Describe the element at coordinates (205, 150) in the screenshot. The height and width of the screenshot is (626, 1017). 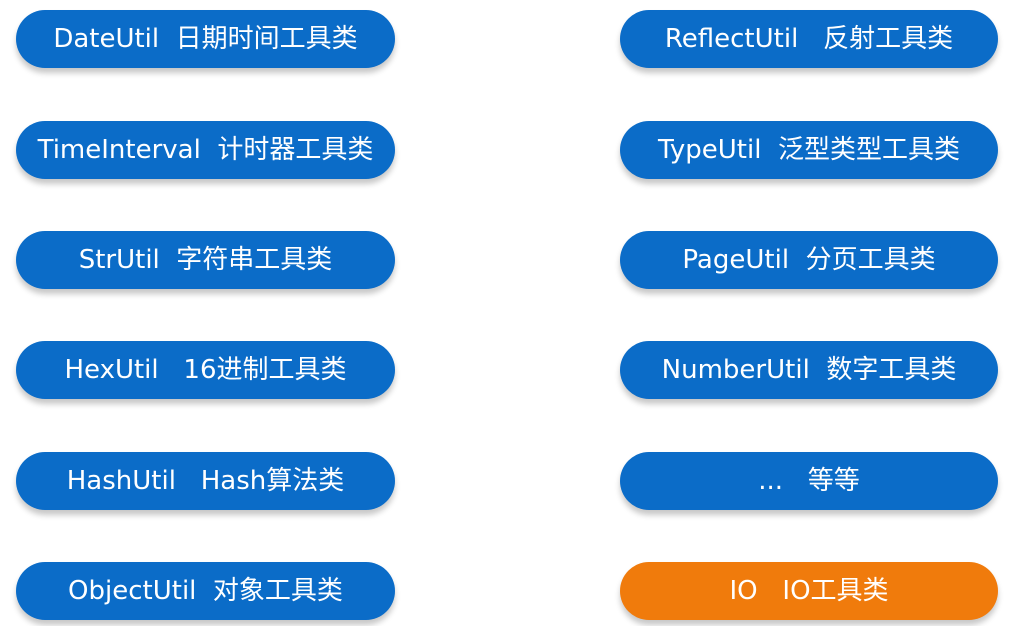
I see `left-pill-timeinterval: TimeInterval 计时器工具类` at that location.